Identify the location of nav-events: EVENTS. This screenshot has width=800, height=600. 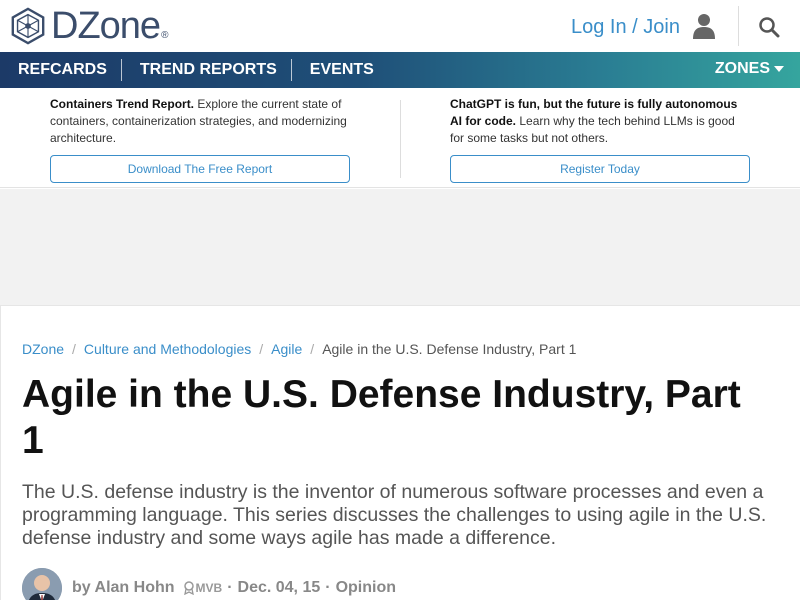
(339, 70).